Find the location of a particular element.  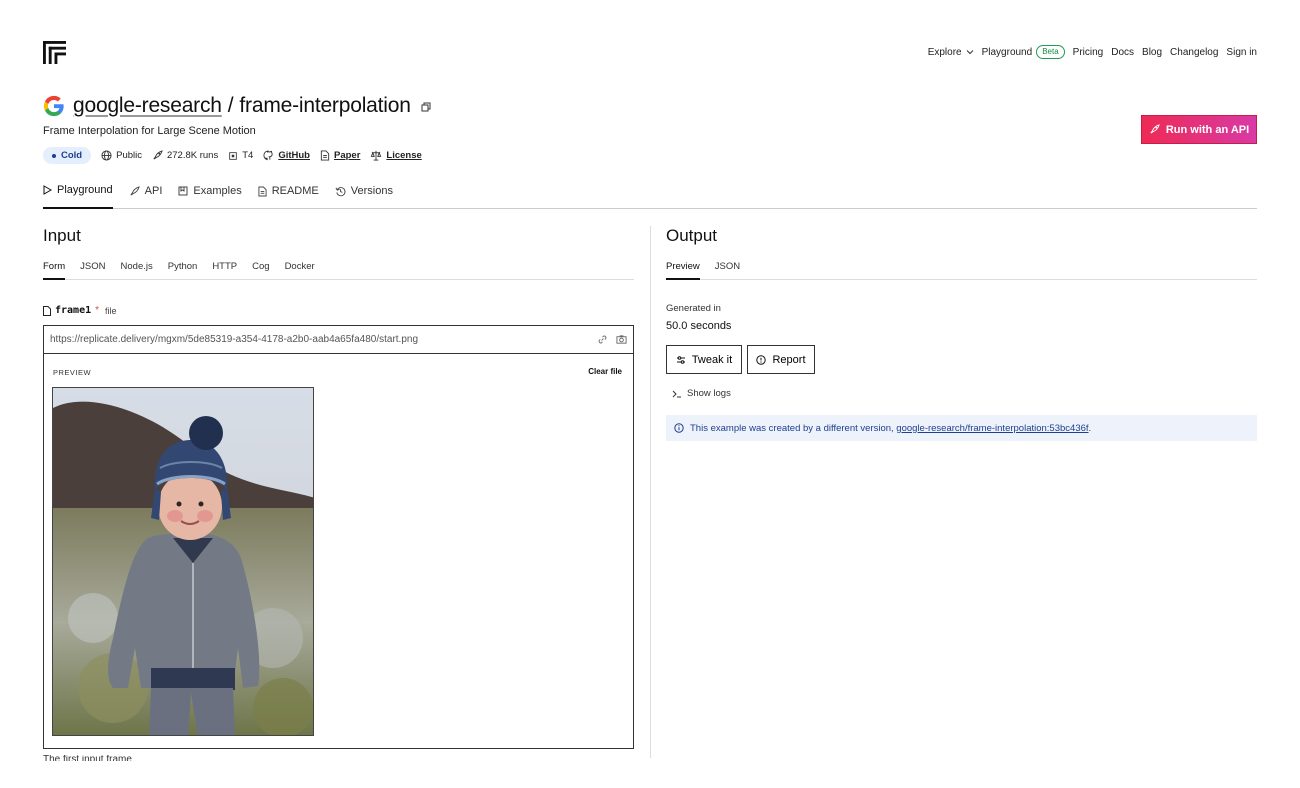

nav-blog: Blog is located at coordinates (1152, 52).